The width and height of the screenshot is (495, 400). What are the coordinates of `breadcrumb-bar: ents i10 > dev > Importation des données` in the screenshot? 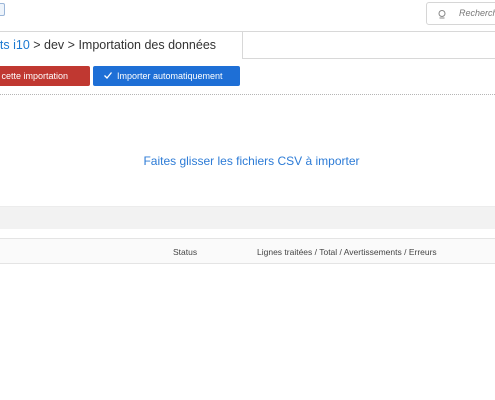 It's located at (247, 45).